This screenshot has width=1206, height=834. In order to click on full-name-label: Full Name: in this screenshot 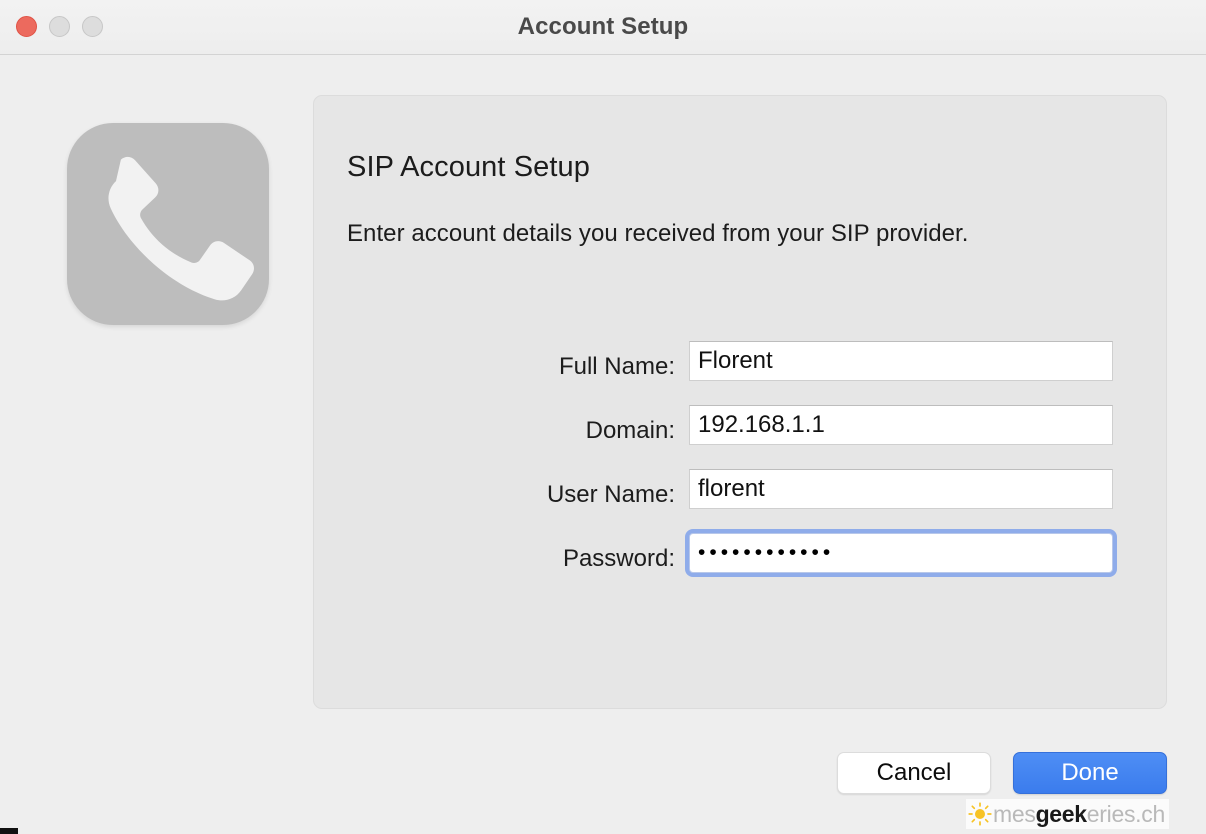, I will do `click(616, 366)`.